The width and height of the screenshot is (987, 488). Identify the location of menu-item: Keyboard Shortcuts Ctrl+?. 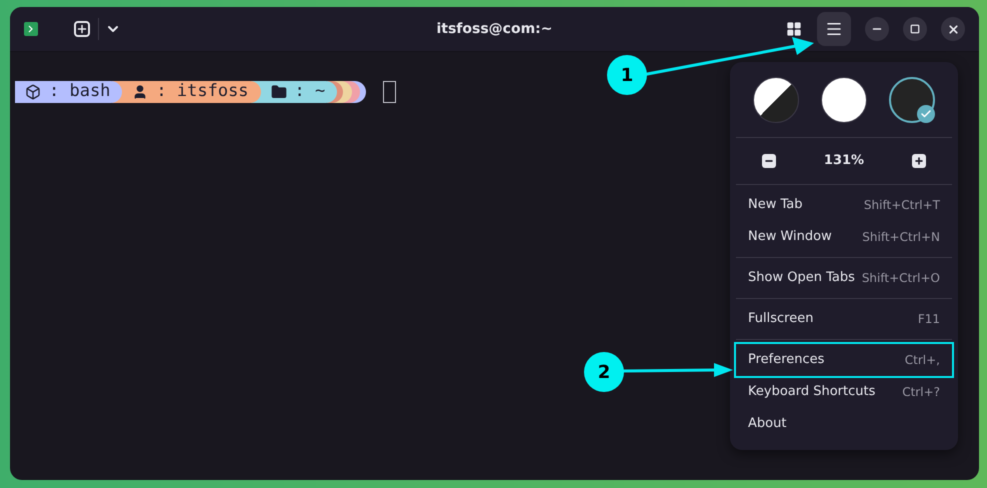
(844, 392).